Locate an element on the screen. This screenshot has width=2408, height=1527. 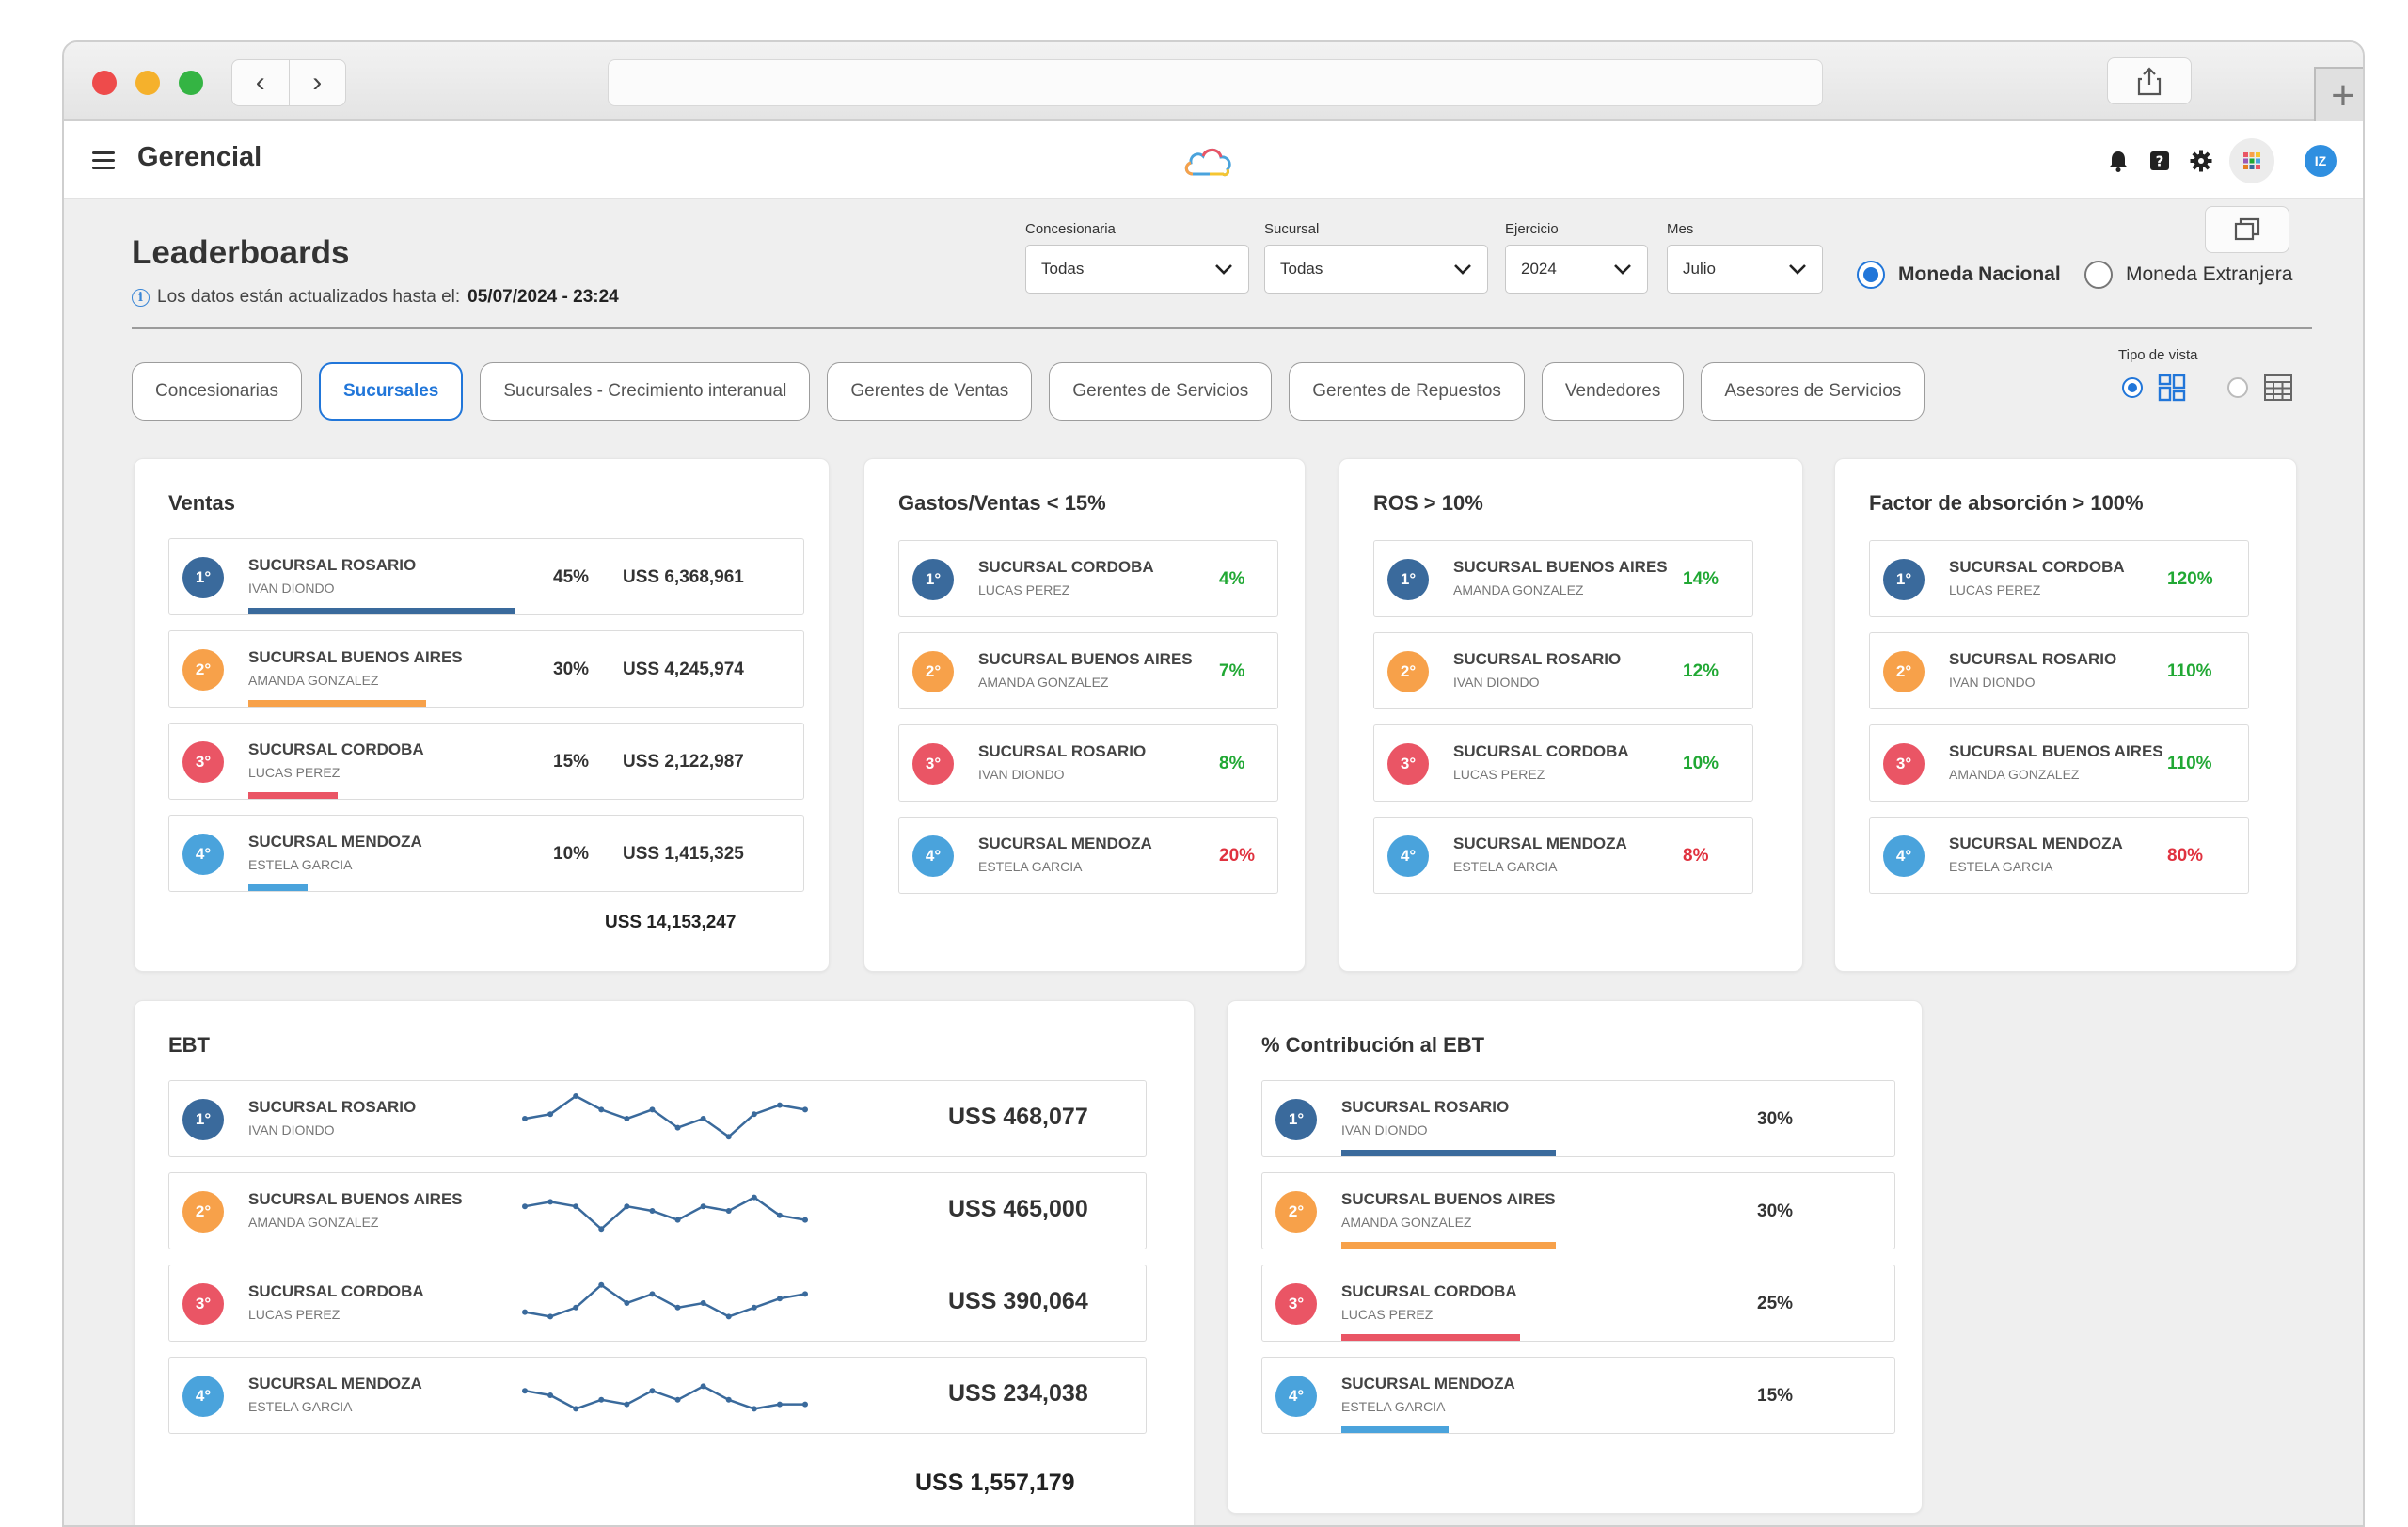
tab-vendedores: Vendedores is located at coordinates (1613, 391).